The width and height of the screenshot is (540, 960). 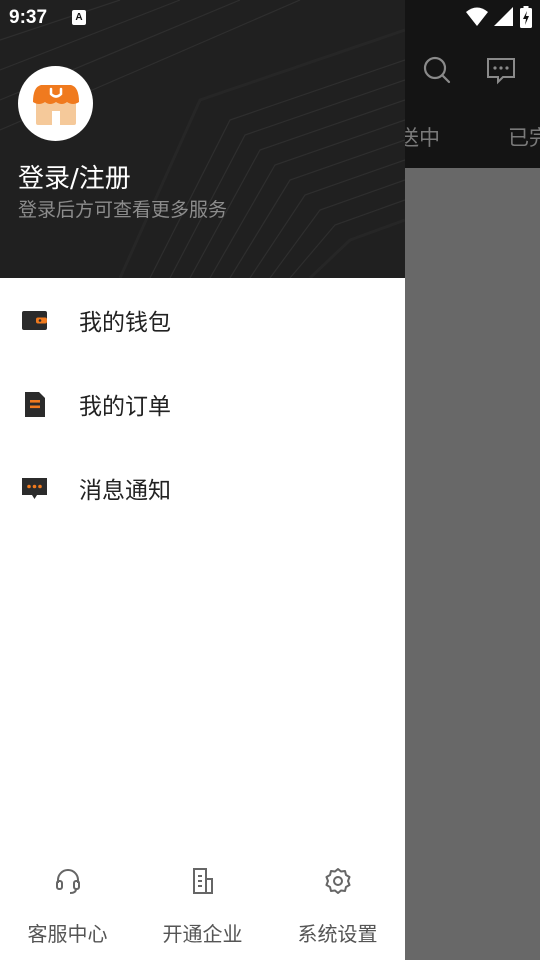 I want to click on menu-label: 我的订单, so click(x=125, y=407).